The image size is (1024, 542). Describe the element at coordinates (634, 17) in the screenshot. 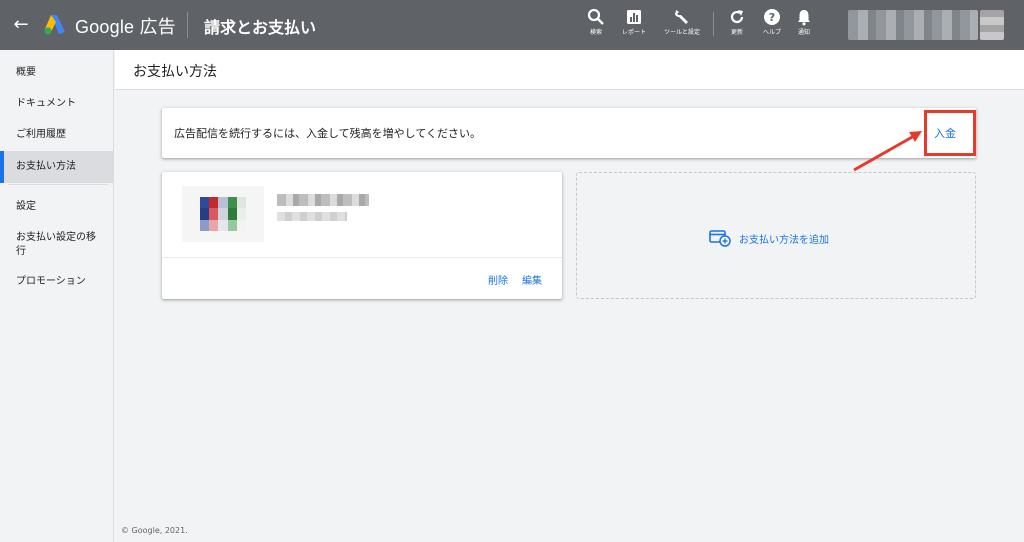

I see `report-icon` at that location.